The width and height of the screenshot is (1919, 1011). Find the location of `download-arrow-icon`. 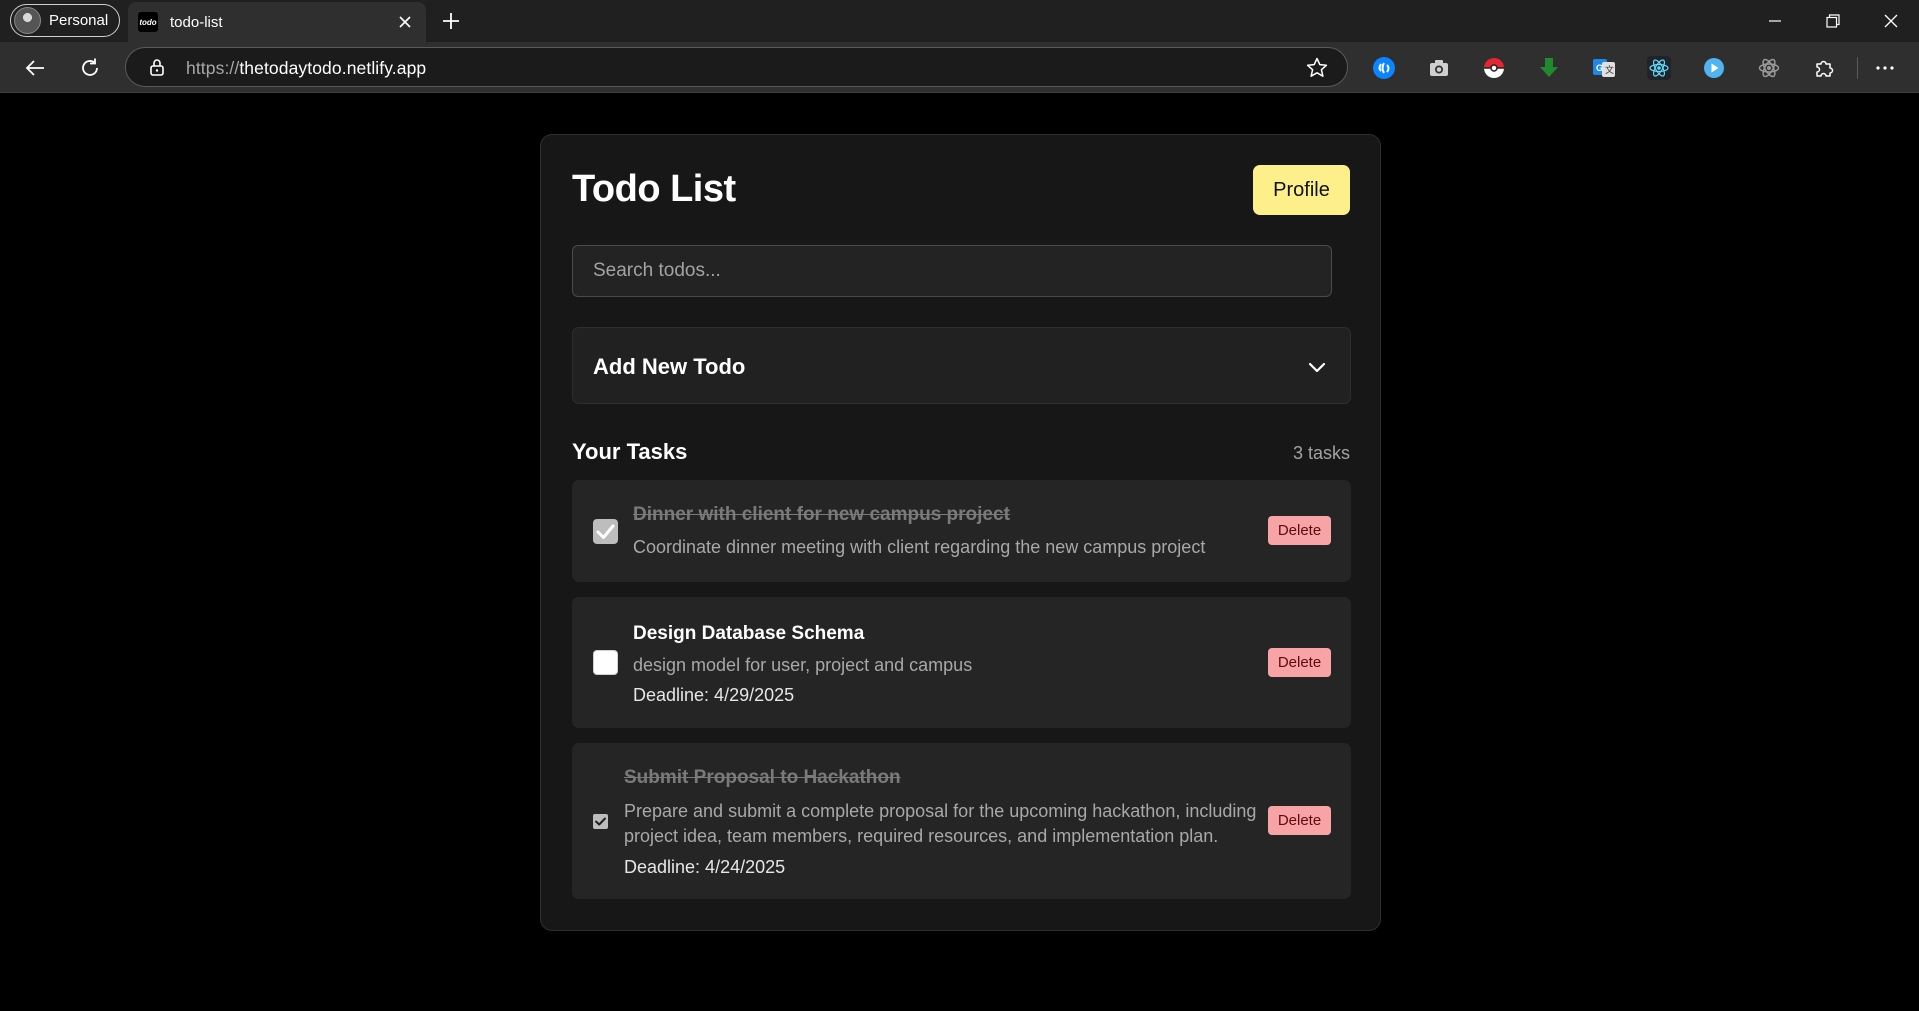

download-arrow-icon is located at coordinates (1549, 68).